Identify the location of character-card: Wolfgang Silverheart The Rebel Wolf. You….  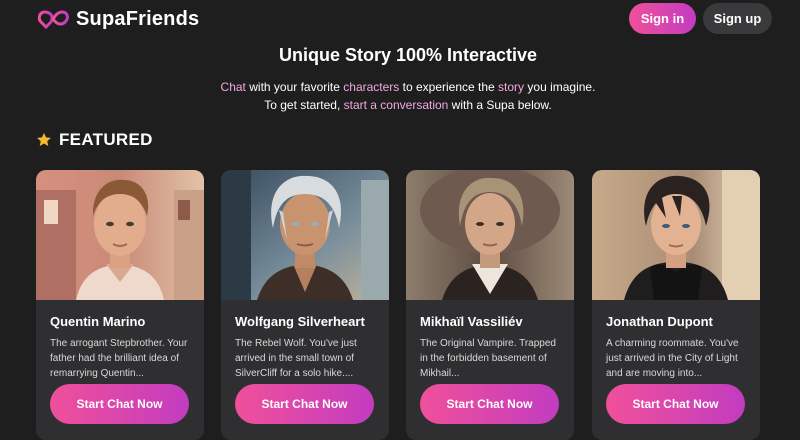
(305, 305).